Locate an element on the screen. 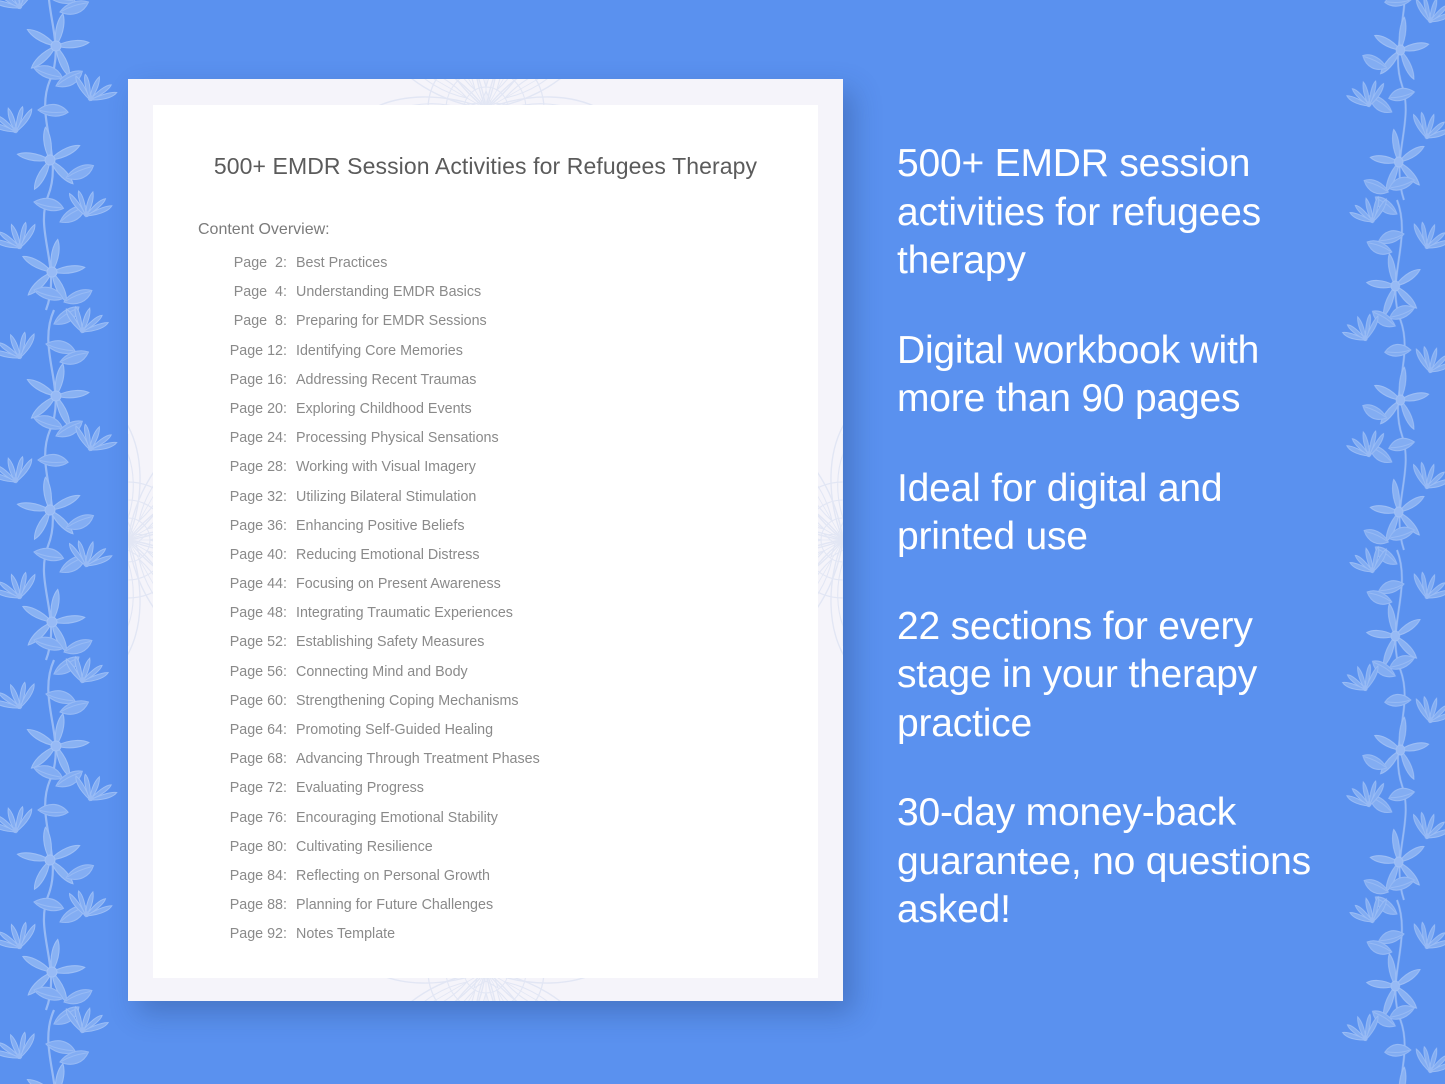 This screenshot has width=1445, height=1084. toc-row: Page 4: Understanding EMDR Basics is located at coordinates (520, 298).